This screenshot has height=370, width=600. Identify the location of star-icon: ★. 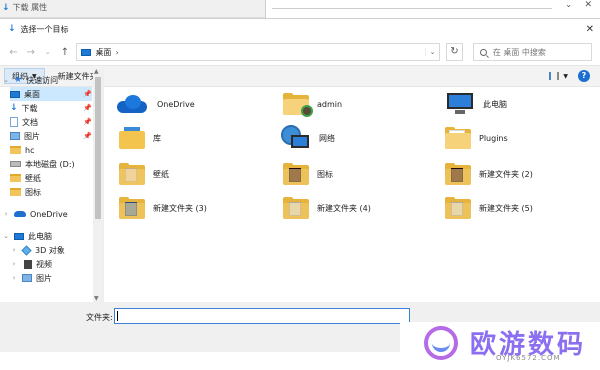
(18, 80).